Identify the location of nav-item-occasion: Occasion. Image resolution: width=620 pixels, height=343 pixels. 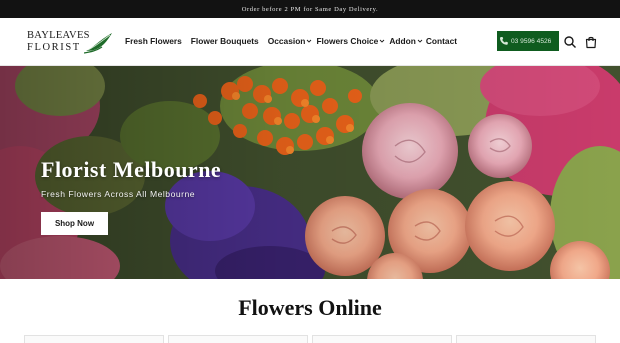
(290, 41).